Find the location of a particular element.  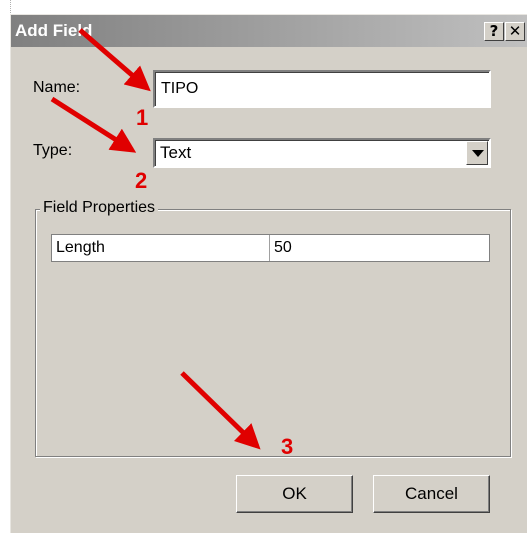

annotation-number-1: 1 is located at coordinates (142, 117).